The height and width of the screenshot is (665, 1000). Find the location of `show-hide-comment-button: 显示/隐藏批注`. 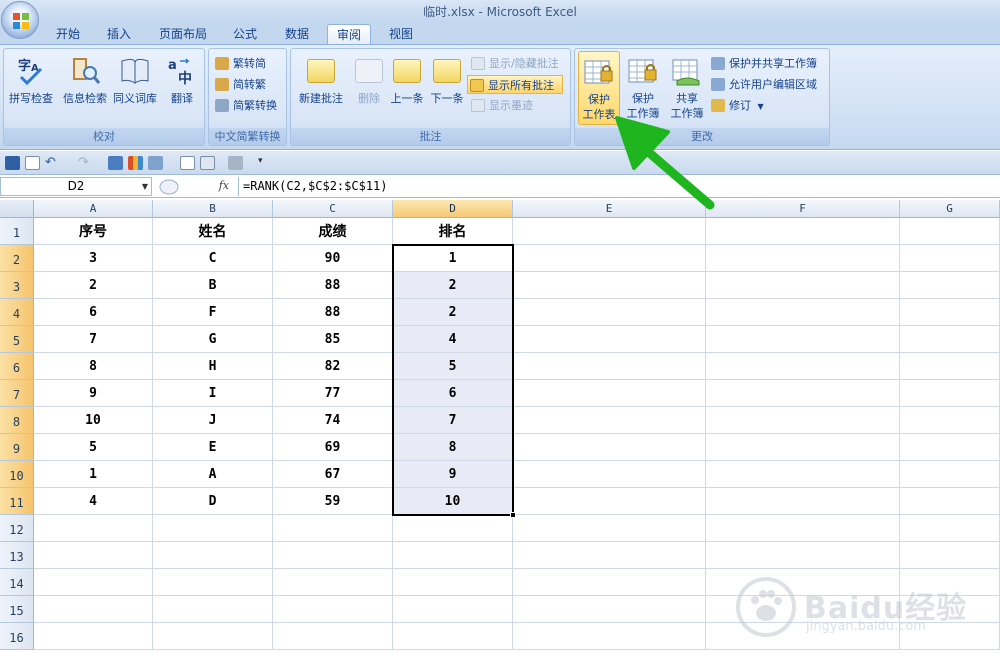

show-hide-comment-button: 显示/隐藏批注 is located at coordinates (514, 63).